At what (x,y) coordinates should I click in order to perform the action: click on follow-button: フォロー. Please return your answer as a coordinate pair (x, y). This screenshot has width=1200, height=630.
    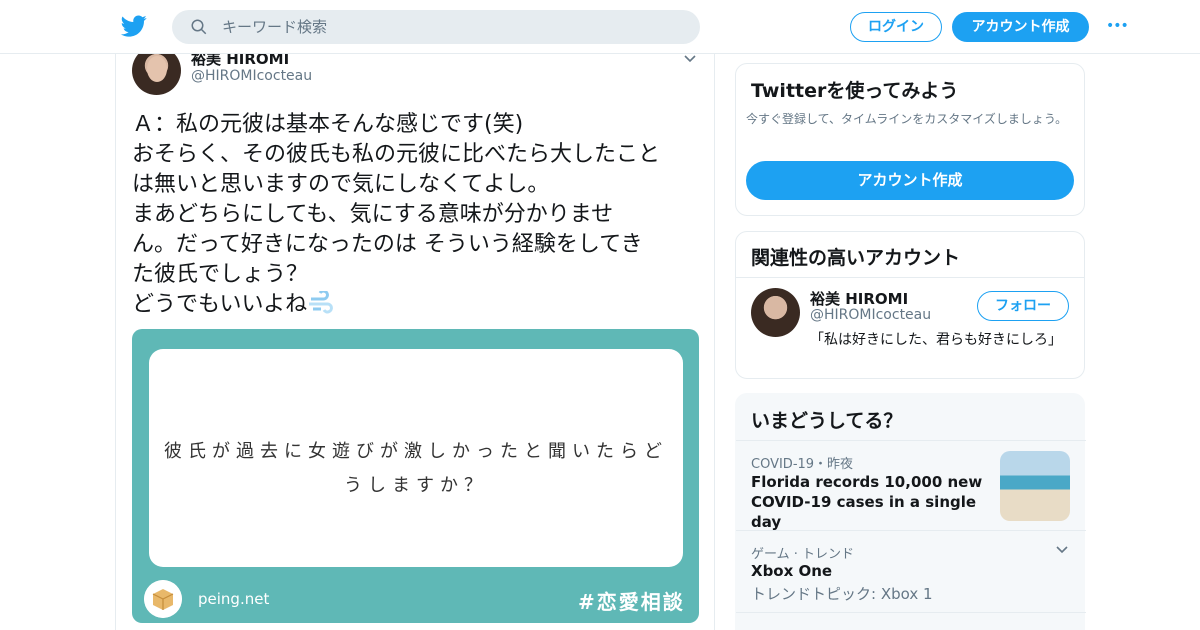
    Looking at the image, I should click on (1023, 306).